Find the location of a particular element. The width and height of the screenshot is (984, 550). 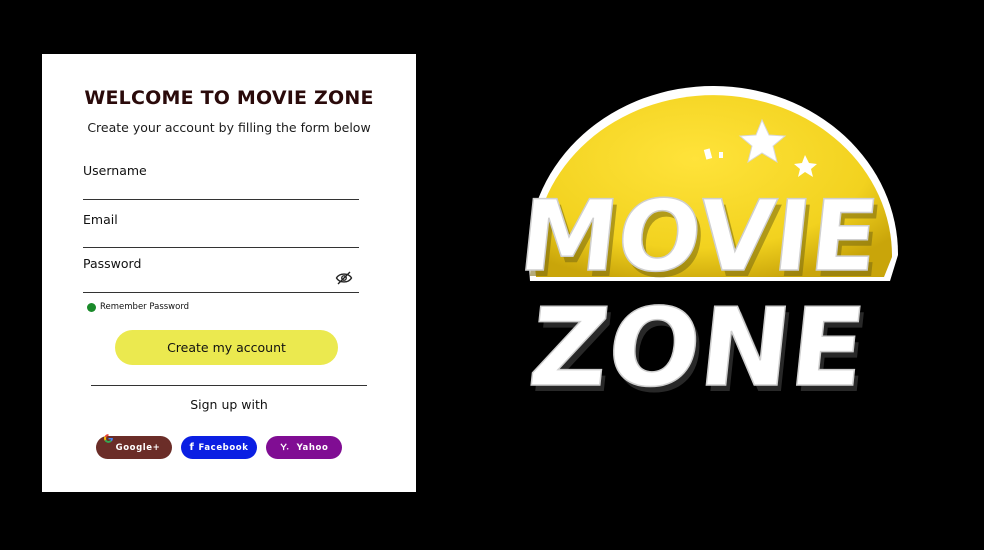

username-label: Username is located at coordinates (115, 170).